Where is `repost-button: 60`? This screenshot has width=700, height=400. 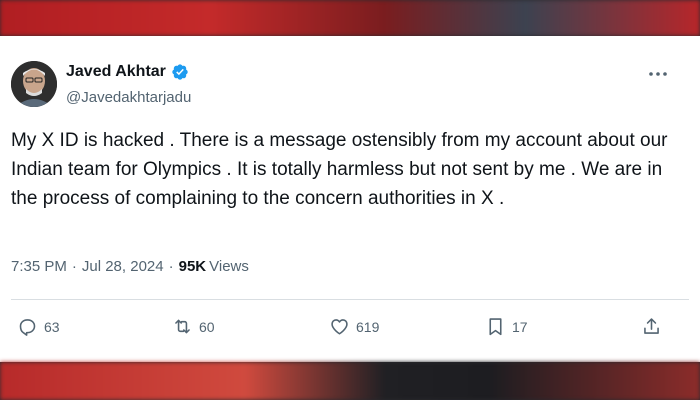
repost-button: 60 is located at coordinates (193, 326).